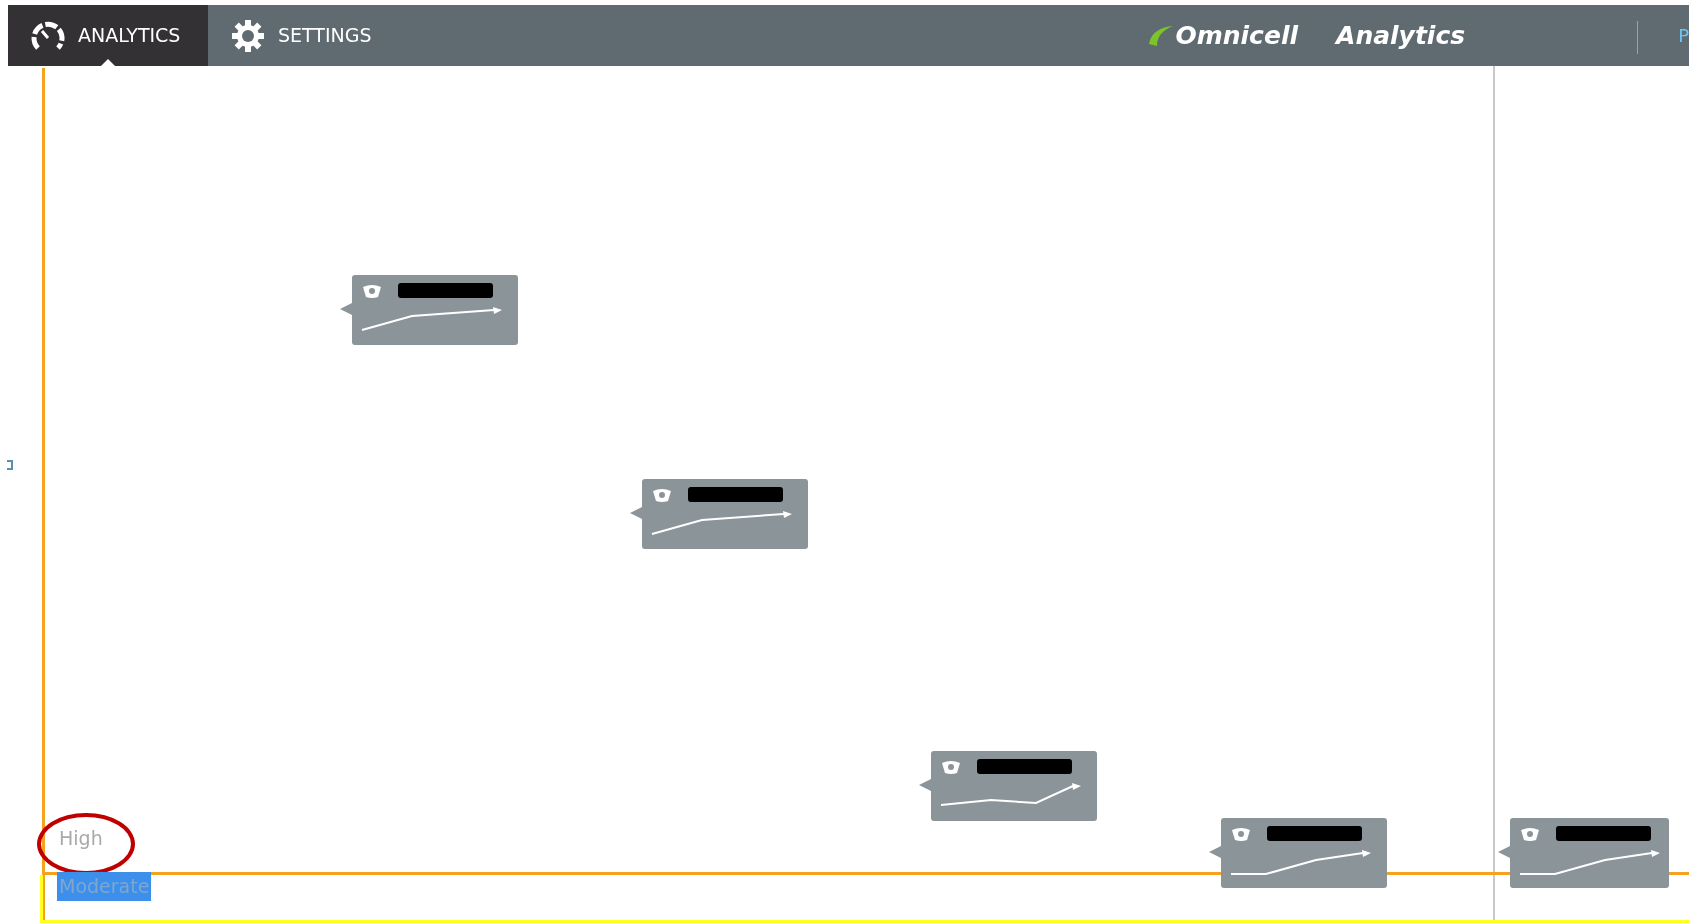 This screenshot has height=923, width=1689. I want to click on level-label: Moderate, so click(104, 886).